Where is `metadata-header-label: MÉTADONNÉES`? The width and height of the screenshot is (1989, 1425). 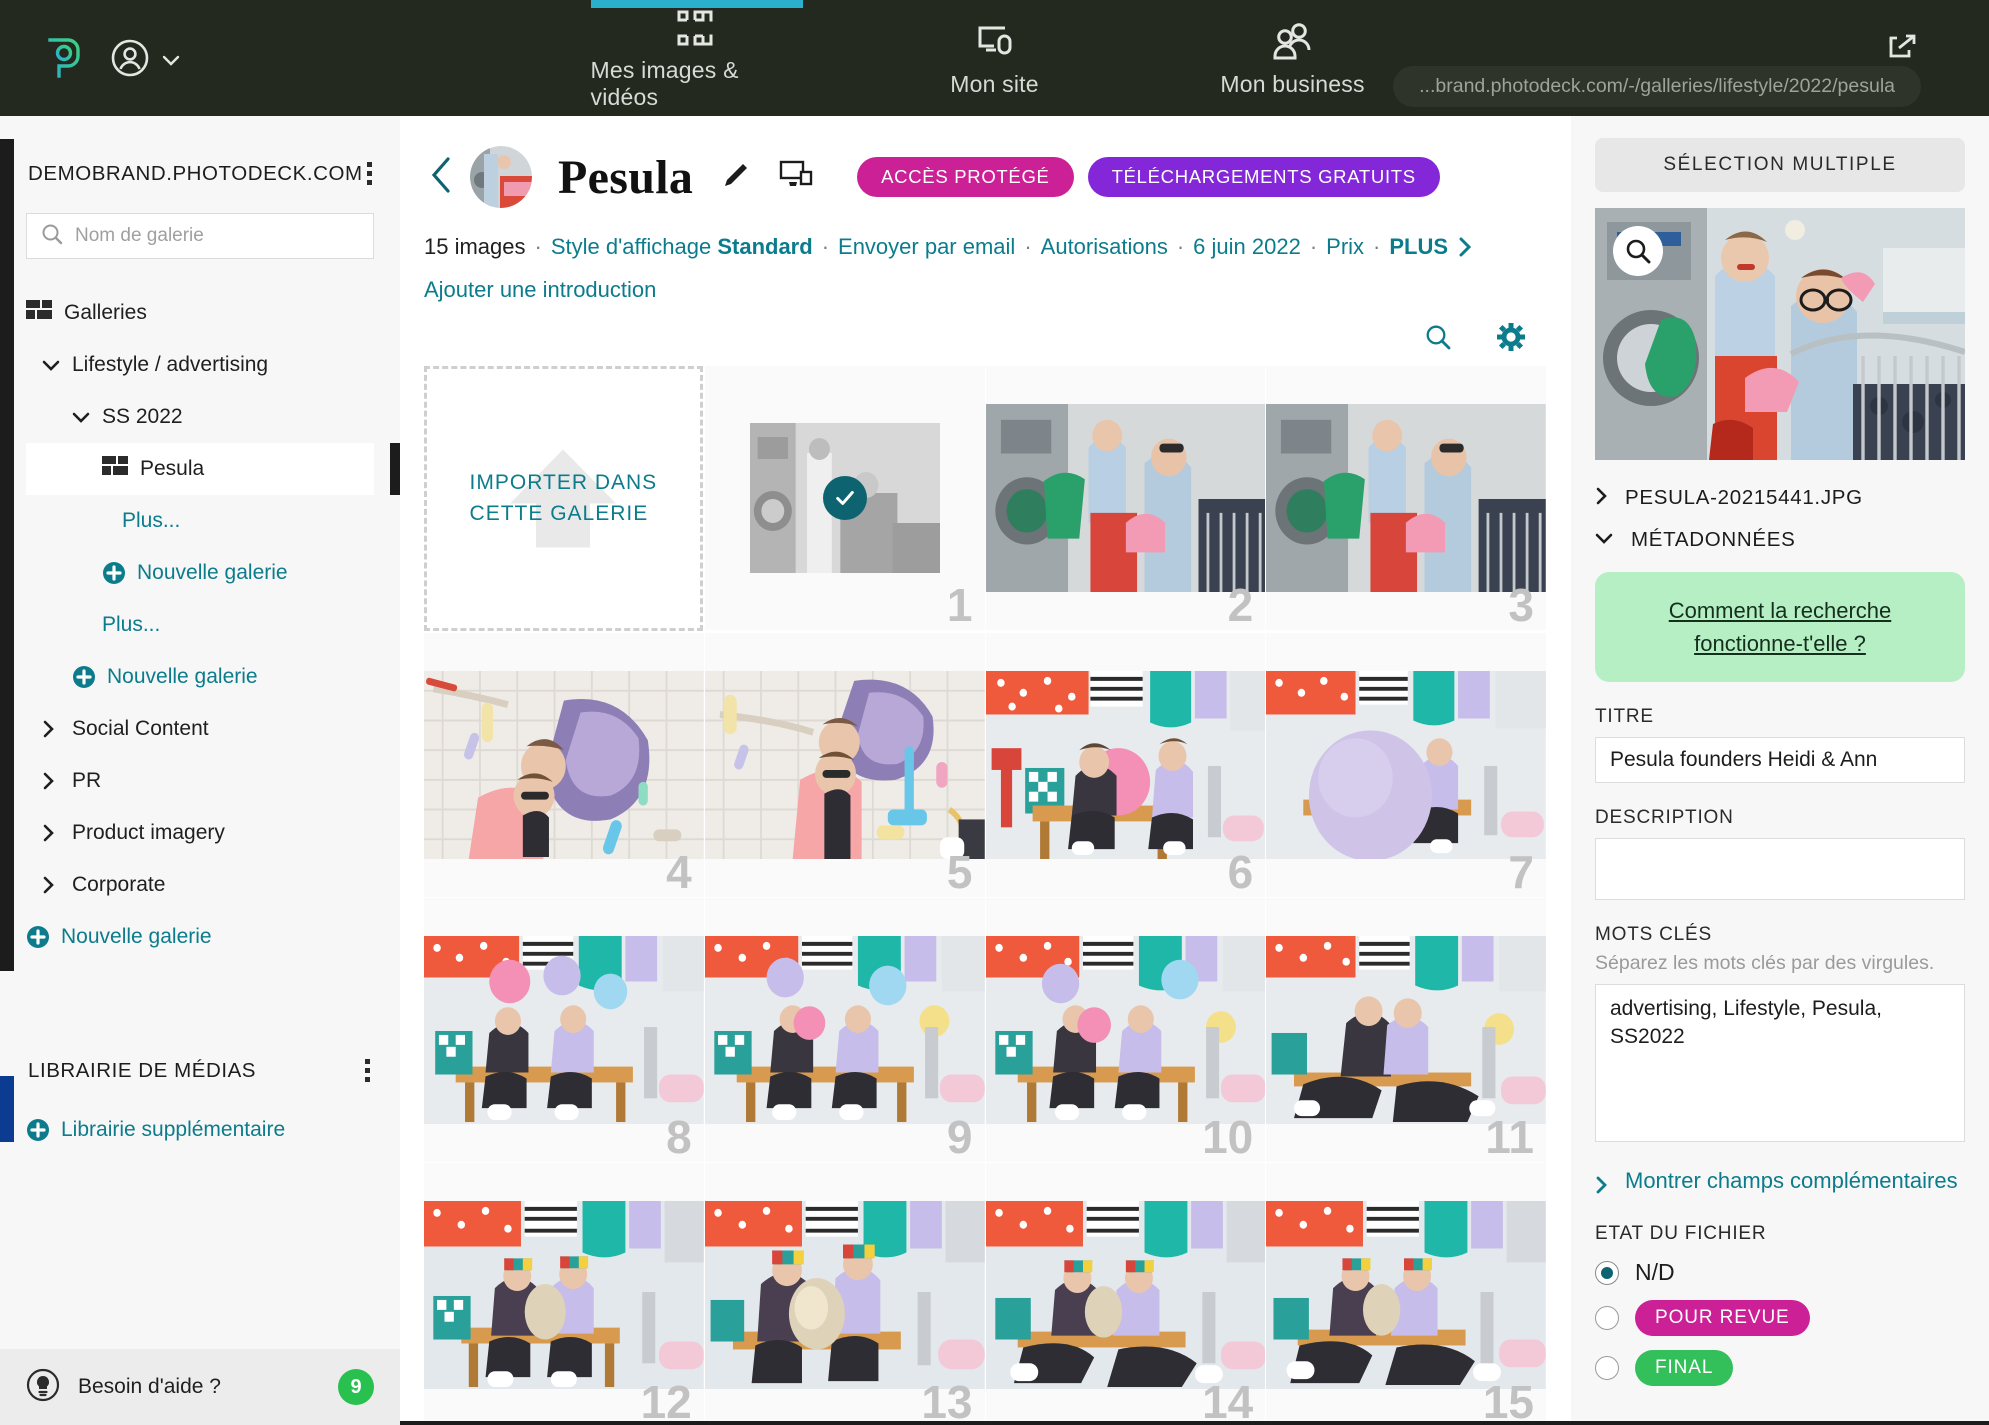
metadata-header-label: MÉTADONNÉES is located at coordinates (1713, 539).